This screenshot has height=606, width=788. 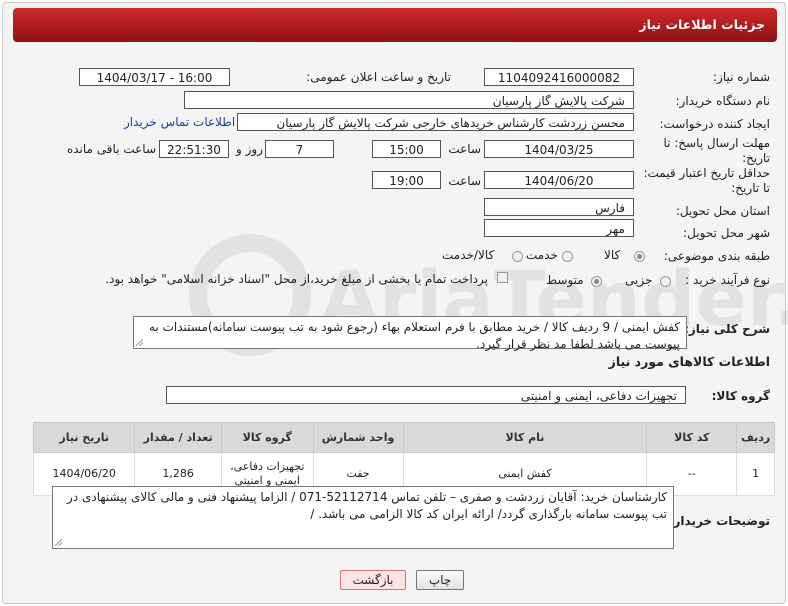 I want to click on print-button: چاپ, so click(x=440, y=580).